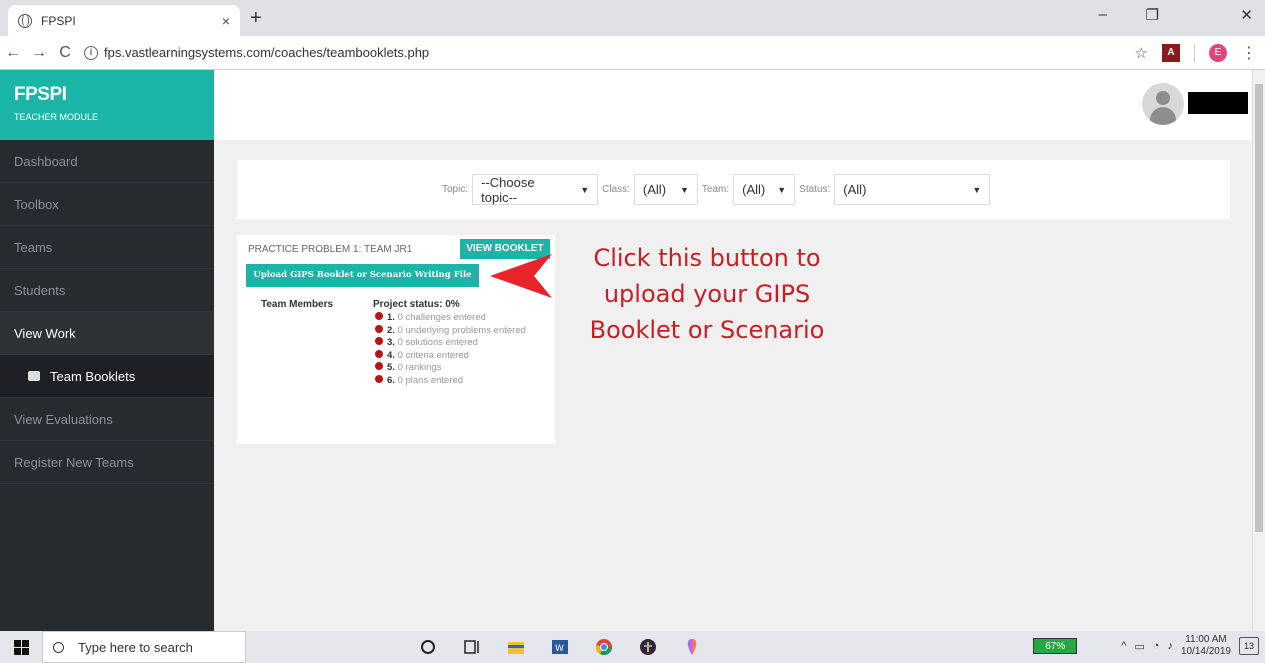 Image resolution: width=1265 pixels, height=663 pixels. I want to click on sidebar-item-toolbox: Toolbox, so click(107, 204).